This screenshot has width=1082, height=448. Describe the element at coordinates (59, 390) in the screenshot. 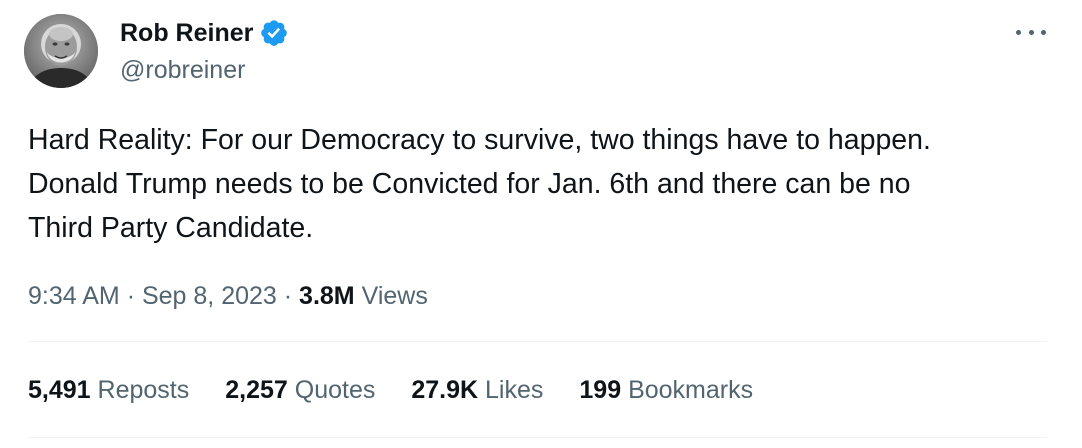

I see `reposts-count: 5,491` at that location.